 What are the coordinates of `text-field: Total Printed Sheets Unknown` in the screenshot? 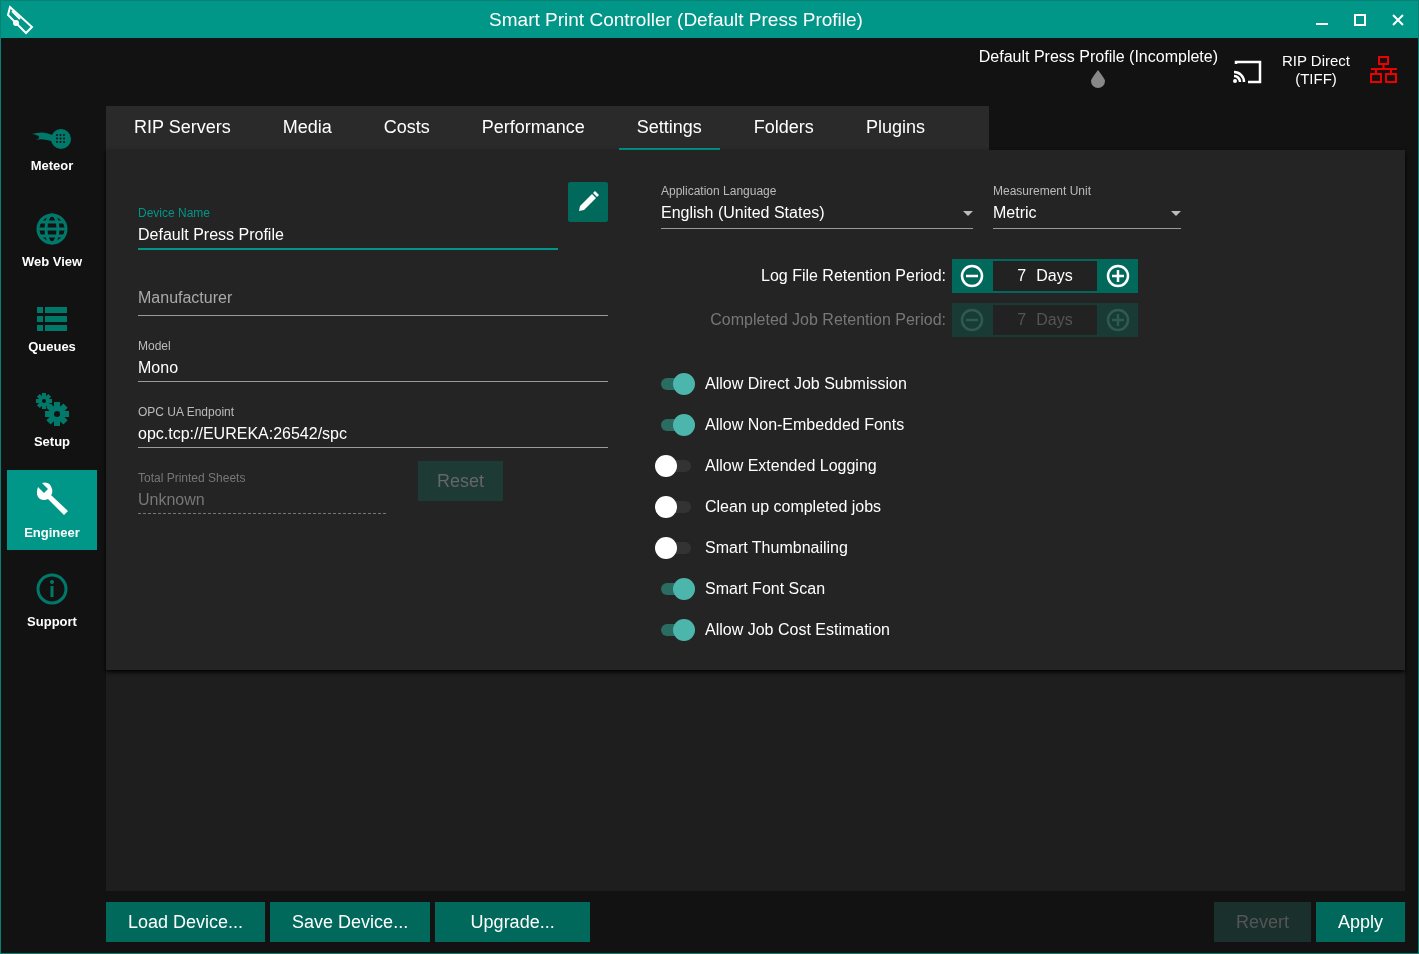 It's located at (262, 492).